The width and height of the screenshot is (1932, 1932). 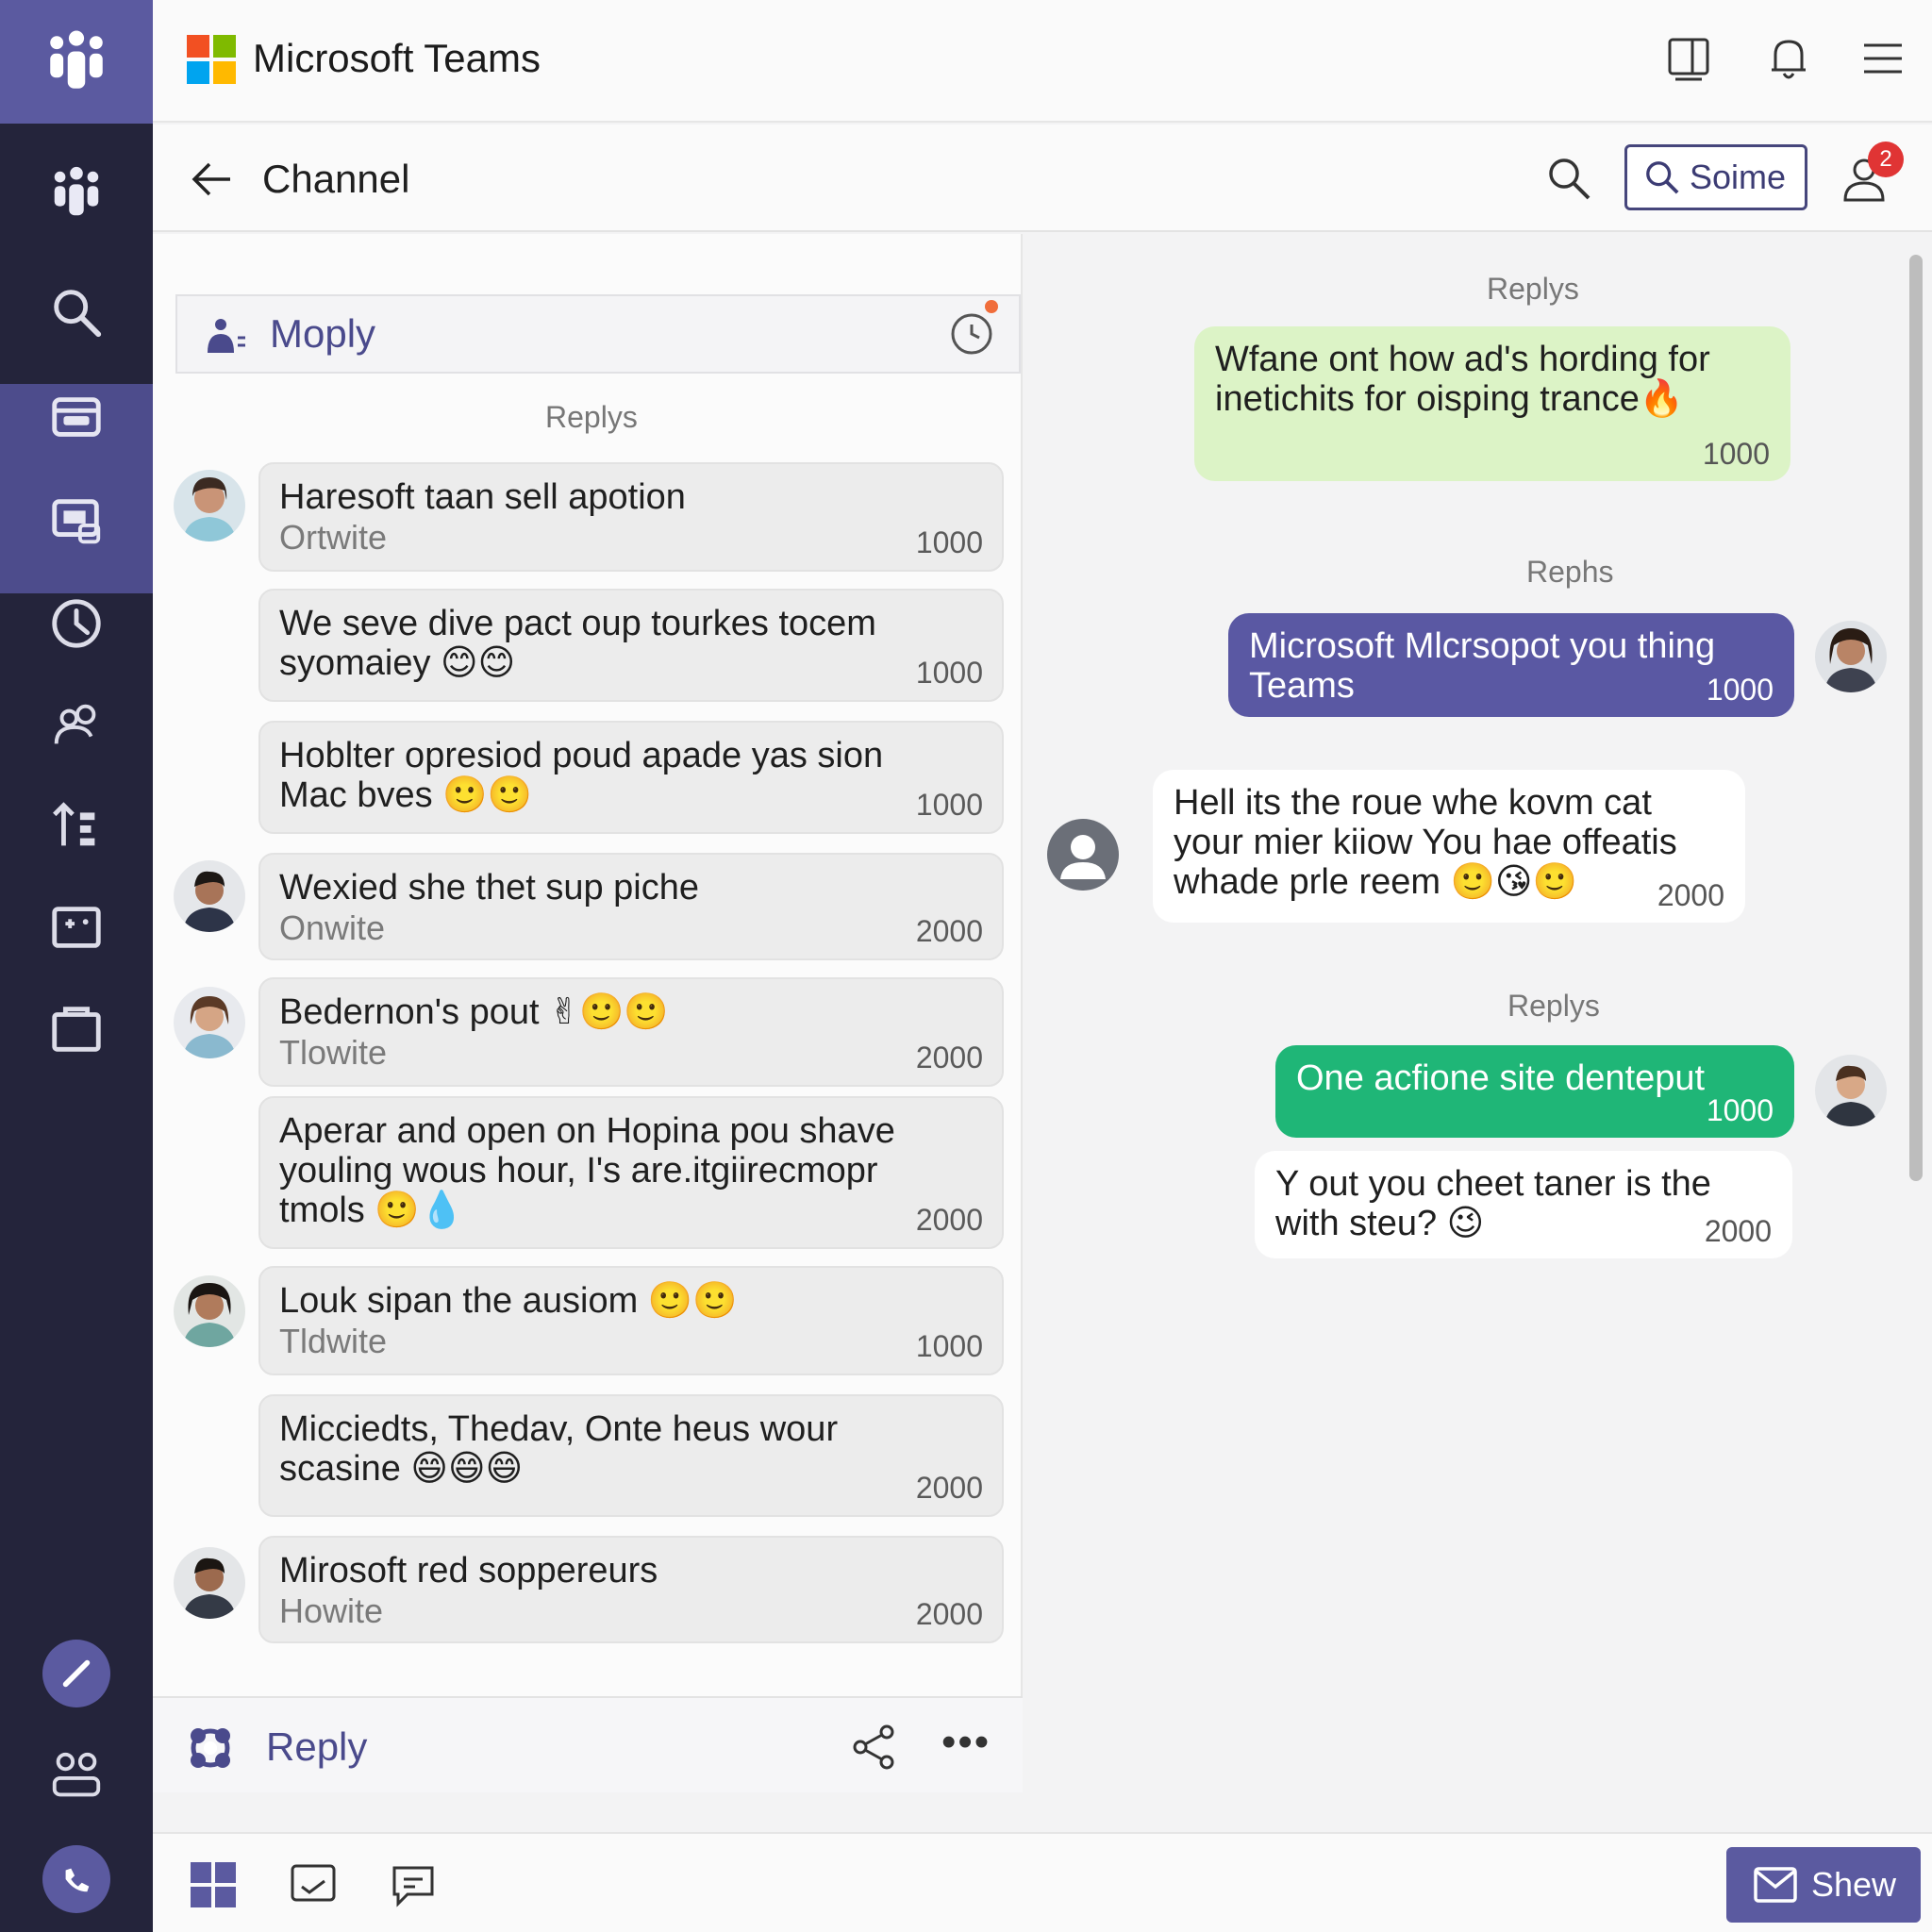 I want to click on people-icon, so click(x=75, y=724).